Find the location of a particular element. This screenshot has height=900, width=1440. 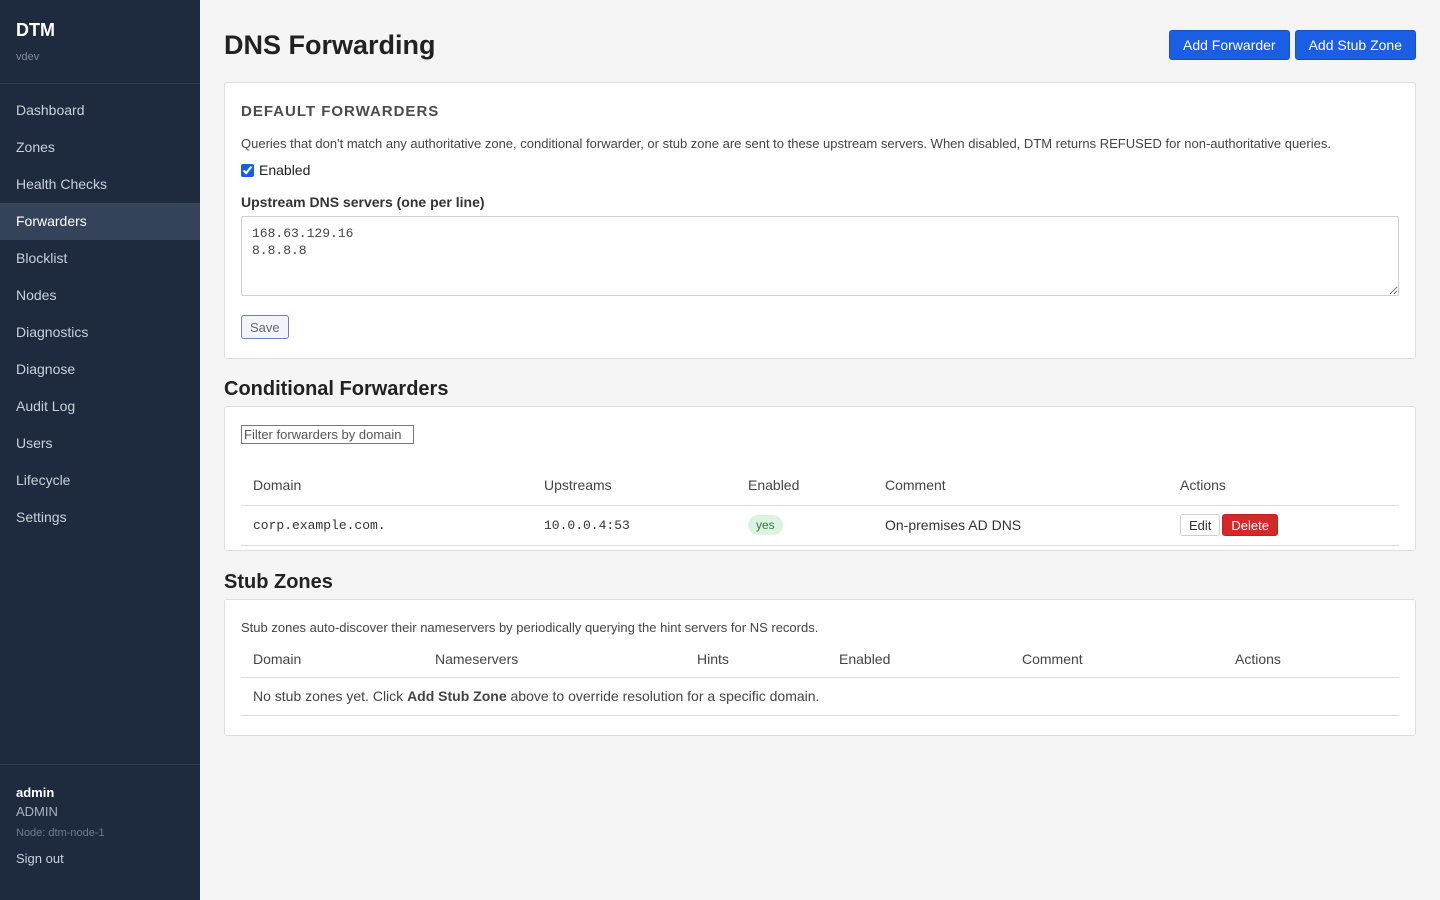

header-actions: Add Forwarder Add Stub Zone is located at coordinates (1292, 45).